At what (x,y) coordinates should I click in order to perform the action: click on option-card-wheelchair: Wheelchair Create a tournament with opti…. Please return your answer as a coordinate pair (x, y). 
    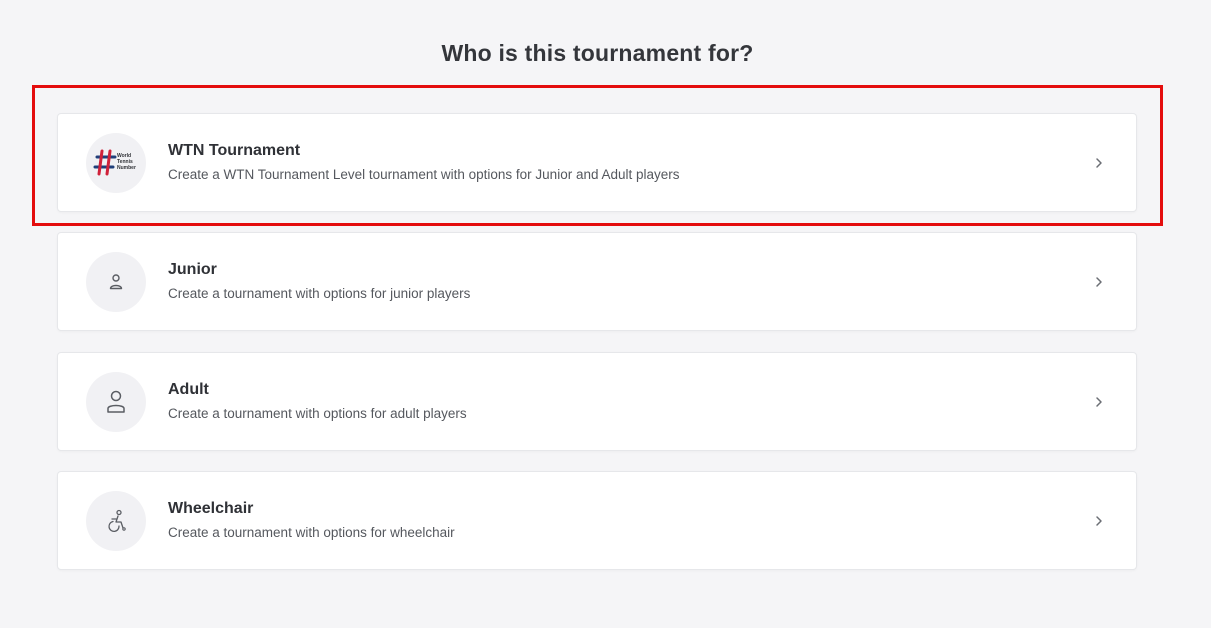
    Looking at the image, I should click on (597, 520).